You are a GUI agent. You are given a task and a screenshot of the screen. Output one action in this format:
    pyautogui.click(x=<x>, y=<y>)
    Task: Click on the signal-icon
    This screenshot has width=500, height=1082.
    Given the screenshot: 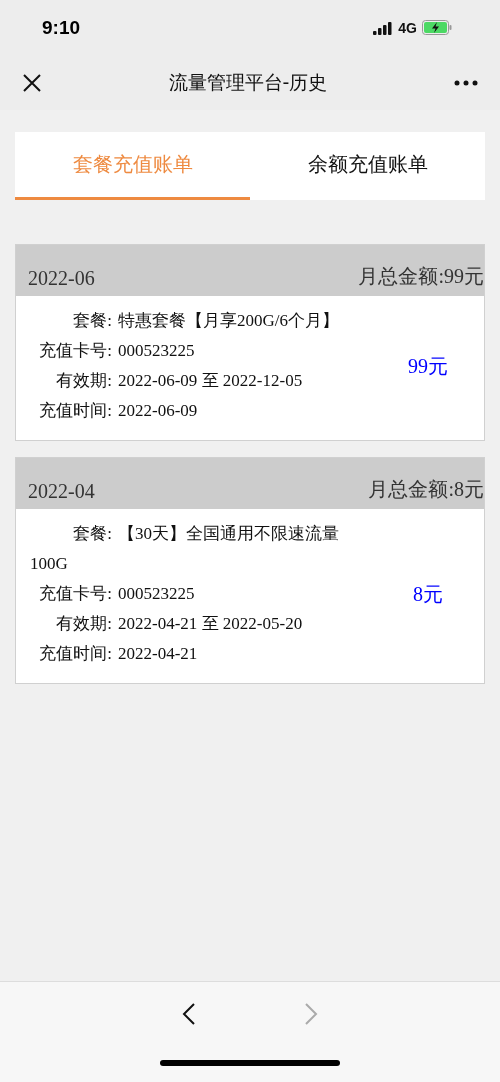 What is the action you would take?
    pyautogui.click(x=383, y=27)
    